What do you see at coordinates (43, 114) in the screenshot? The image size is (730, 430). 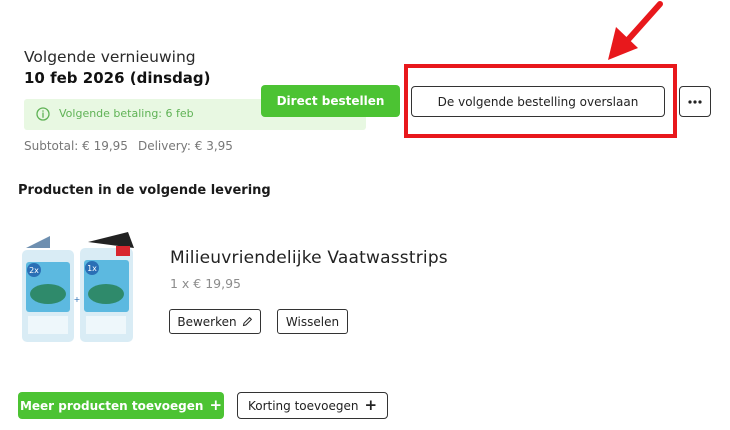 I see `info-icon` at bounding box center [43, 114].